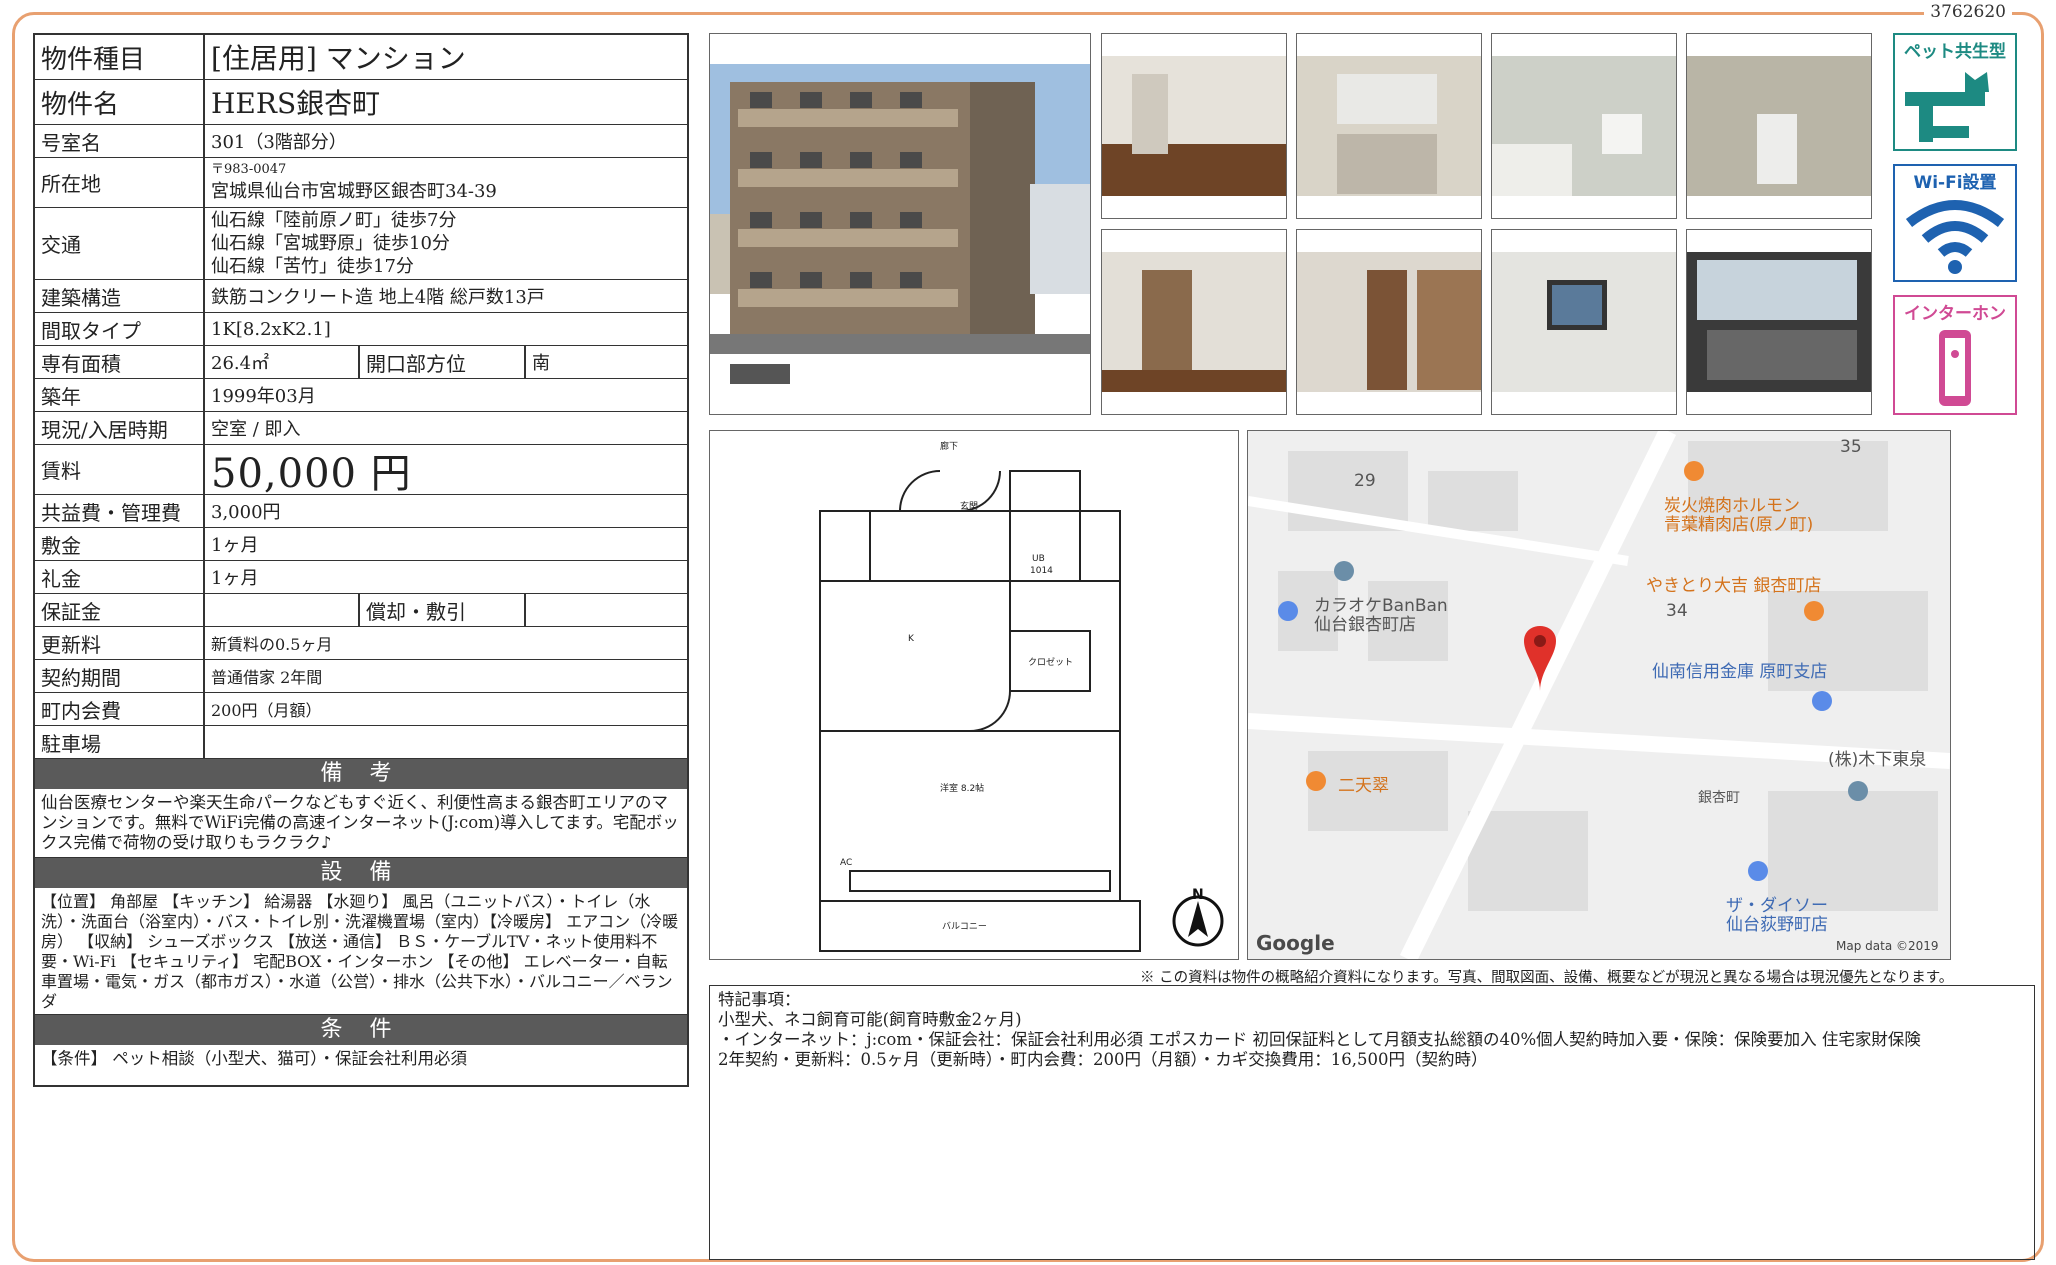  Describe the element at coordinates (962, 788) in the screenshot. I see `room-label: 洋室 8.2帖` at that location.